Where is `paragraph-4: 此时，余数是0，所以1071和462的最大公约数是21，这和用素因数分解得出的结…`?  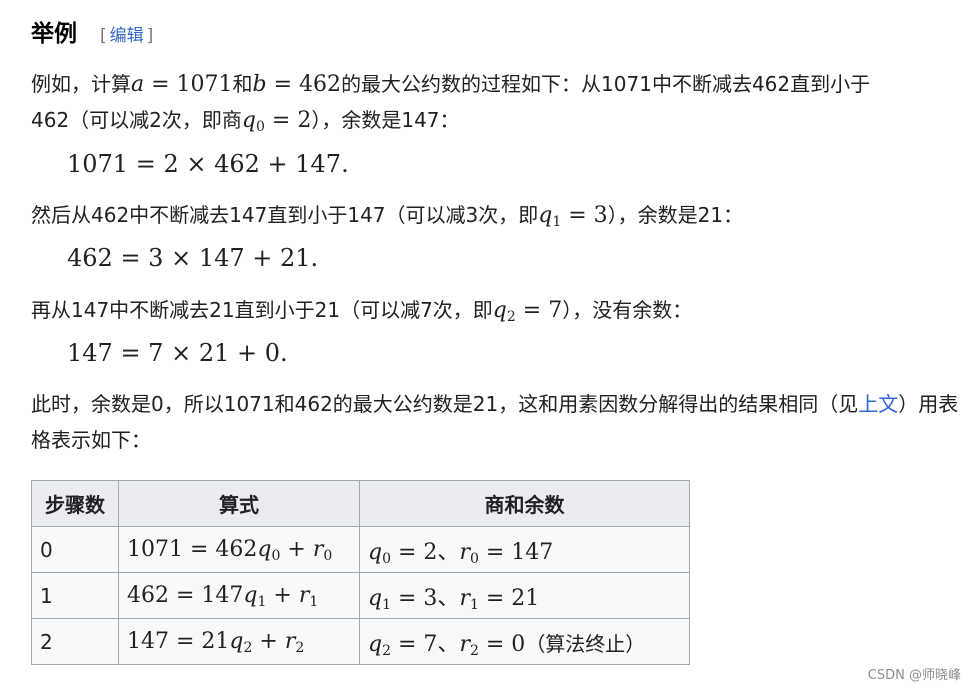
paragraph-4: 此时，余数是0，所以1071和462的最大公约数是21，这和用素因数分解得出的结… is located at coordinates (496, 422).